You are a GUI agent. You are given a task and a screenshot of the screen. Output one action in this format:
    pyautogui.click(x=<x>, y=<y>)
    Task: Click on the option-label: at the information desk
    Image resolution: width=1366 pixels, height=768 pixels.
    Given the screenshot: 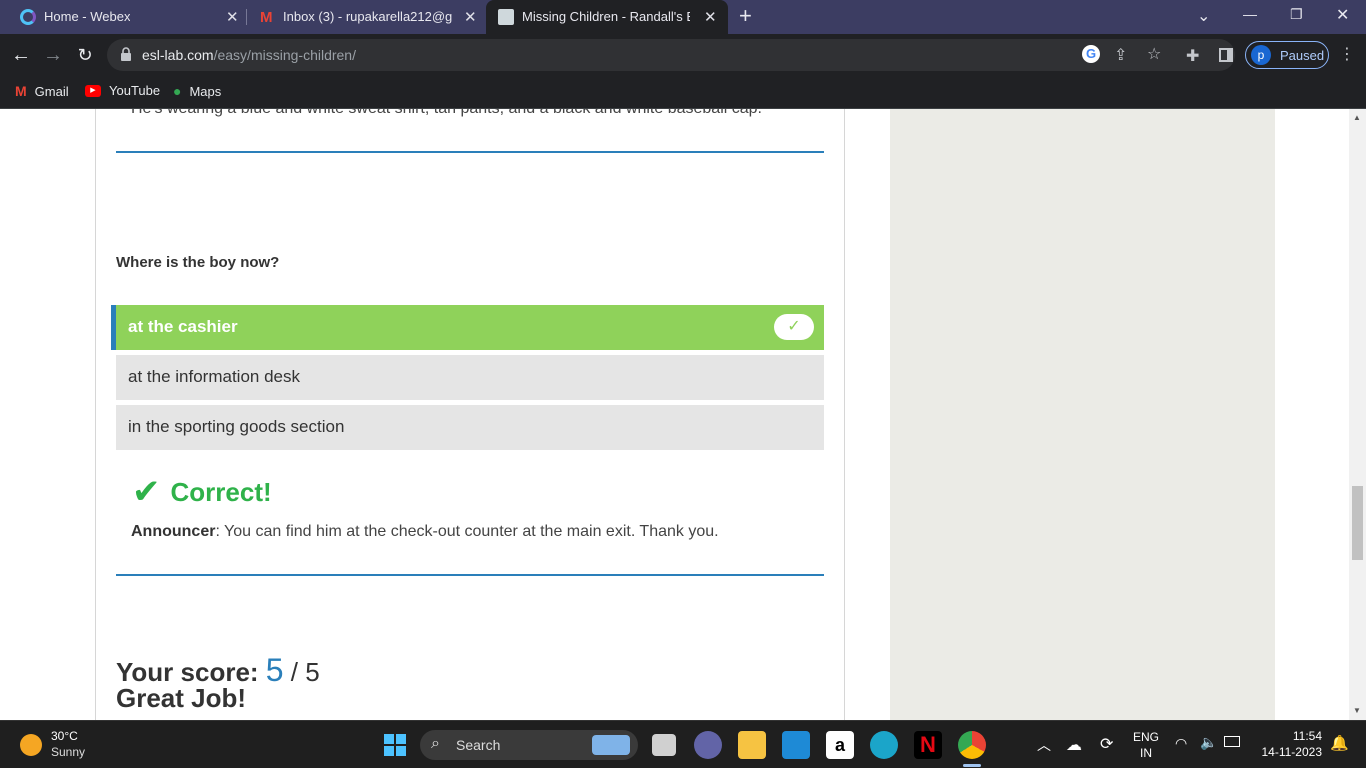 What is the action you would take?
    pyautogui.click(x=214, y=376)
    